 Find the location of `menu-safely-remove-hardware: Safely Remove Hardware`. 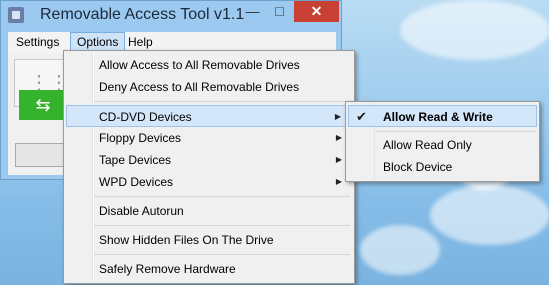

menu-safely-remove-hardware: Safely Remove Hardware is located at coordinates (209, 269).